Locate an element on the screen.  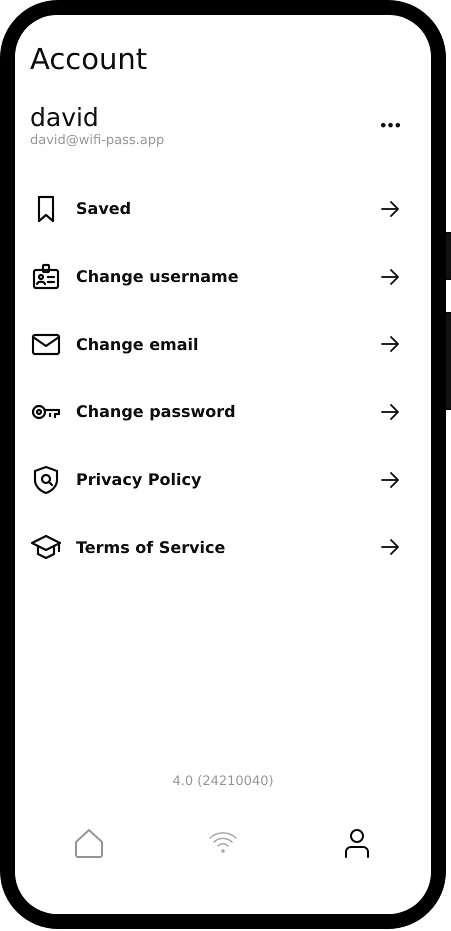
user-name: david is located at coordinates (65, 118).